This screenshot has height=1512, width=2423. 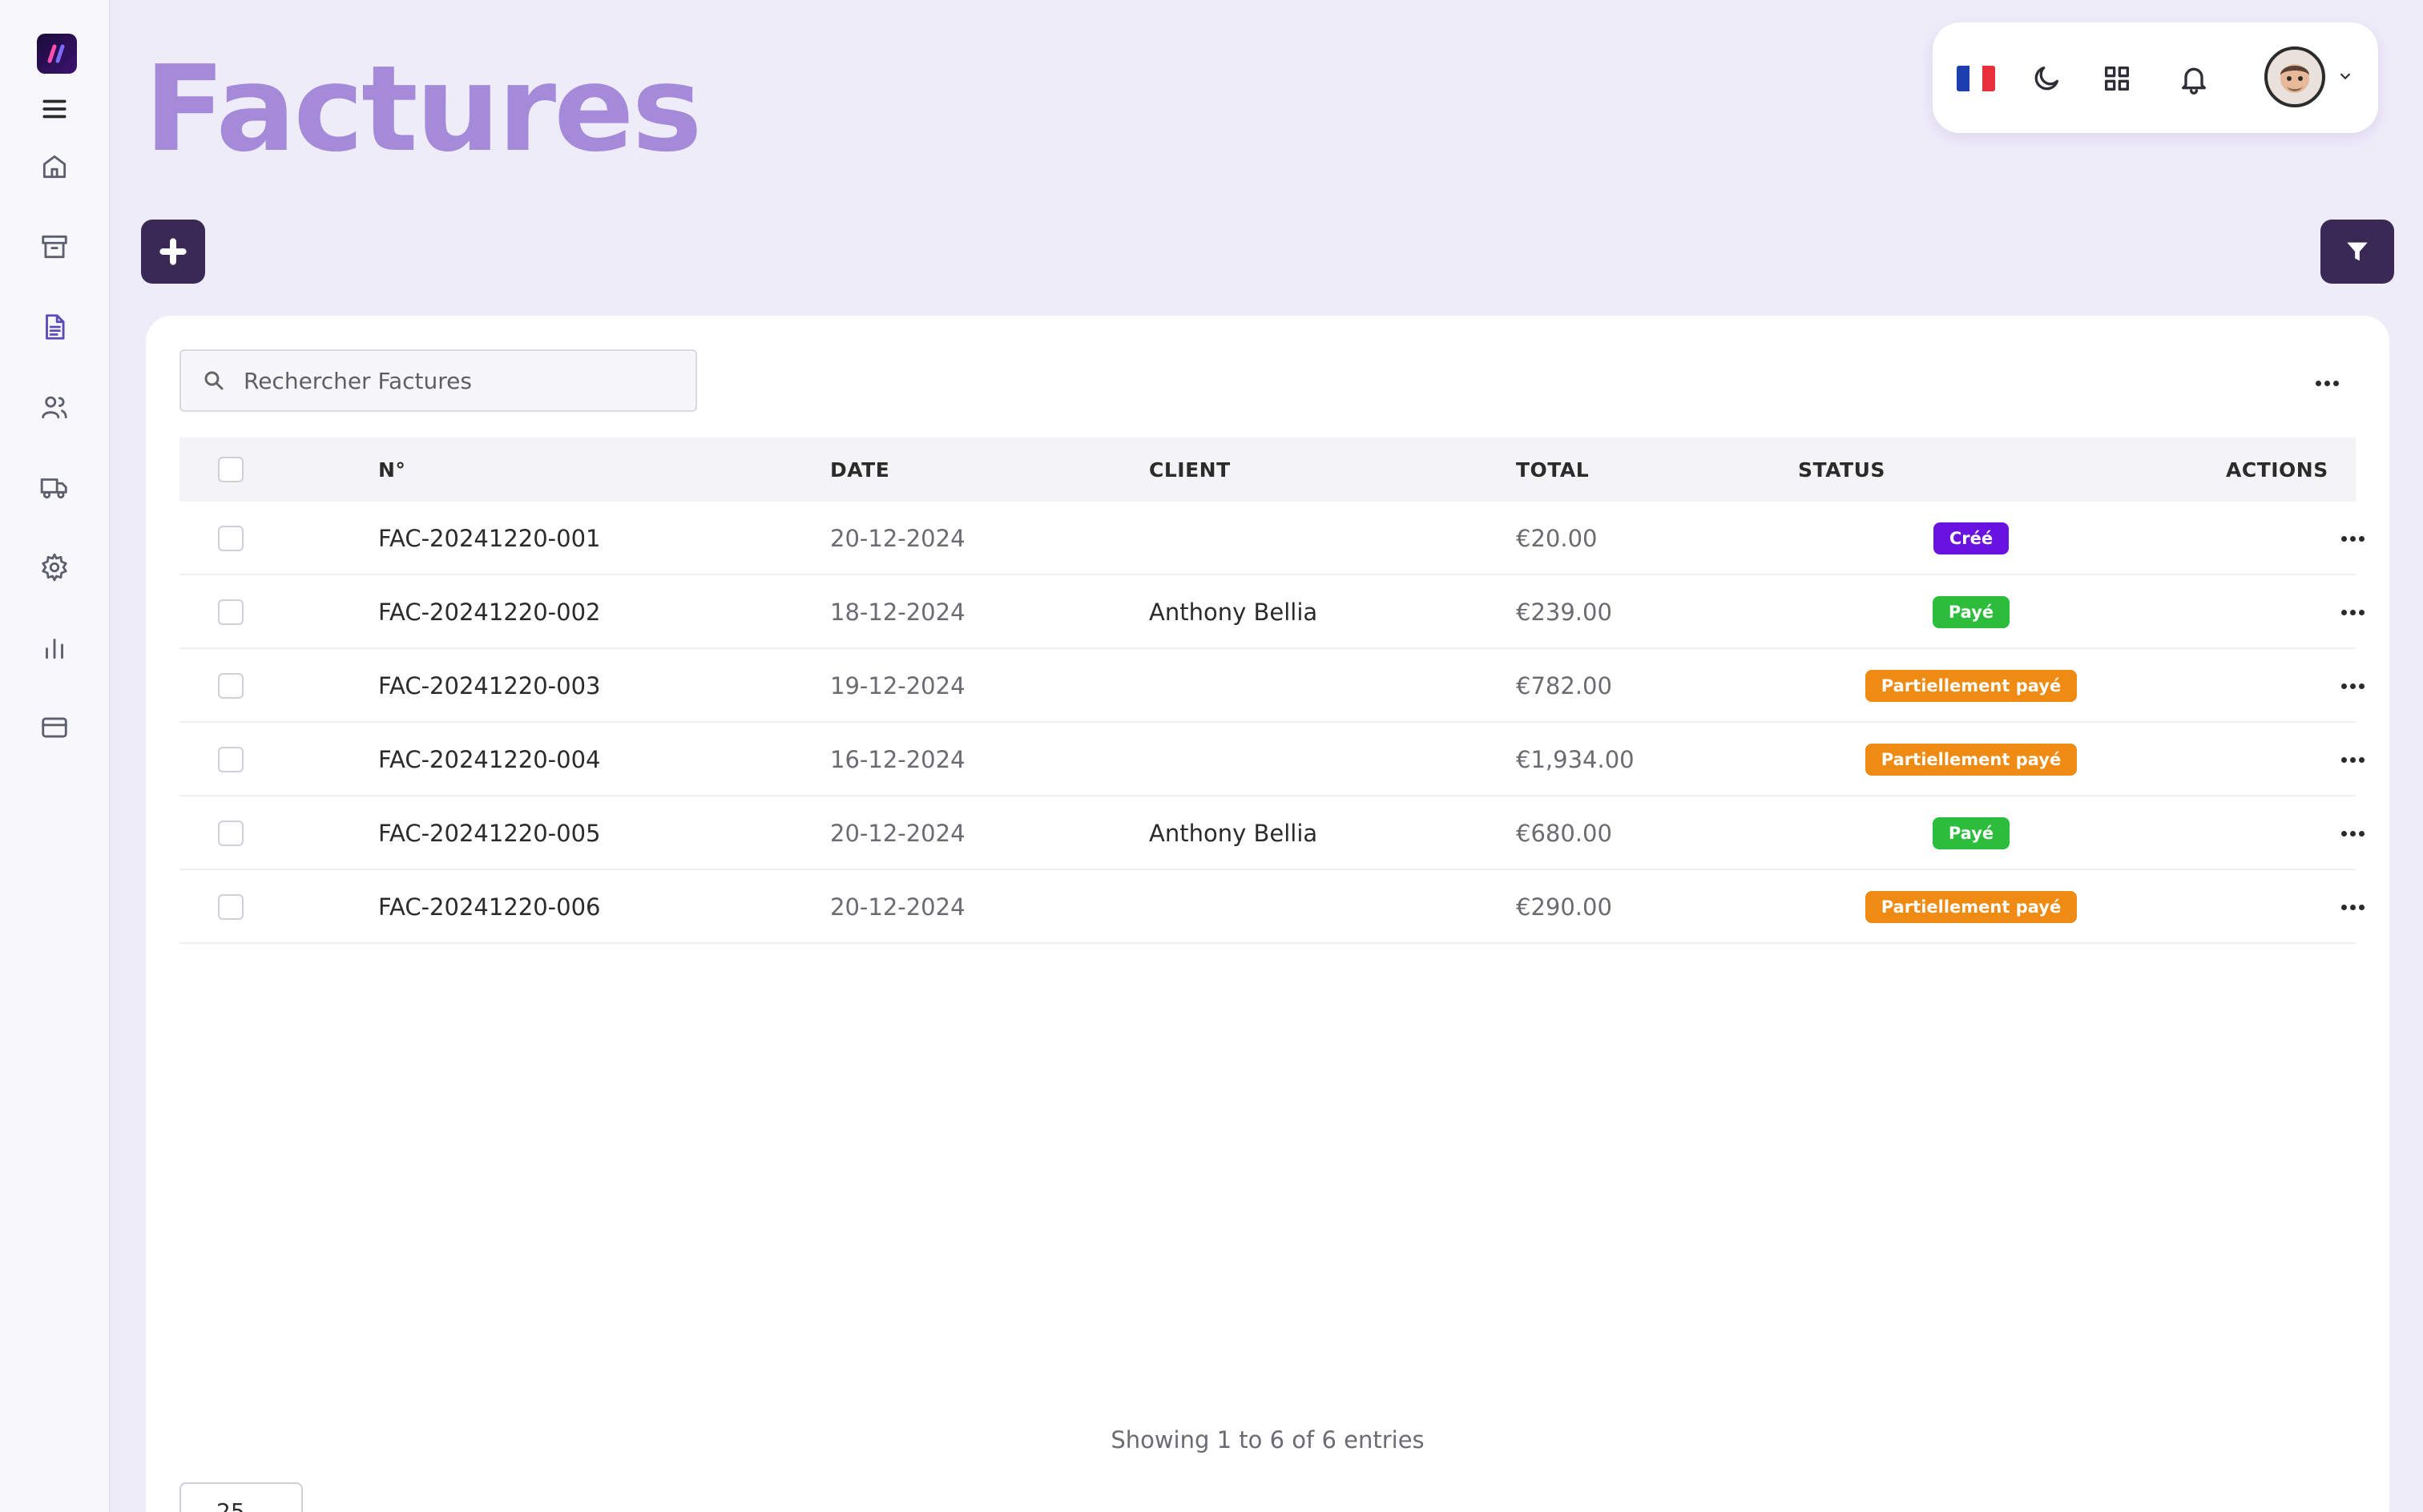 What do you see at coordinates (898, 686) in the screenshot?
I see `invoice-date: 19-12-2024` at bounding box center [898, 686].